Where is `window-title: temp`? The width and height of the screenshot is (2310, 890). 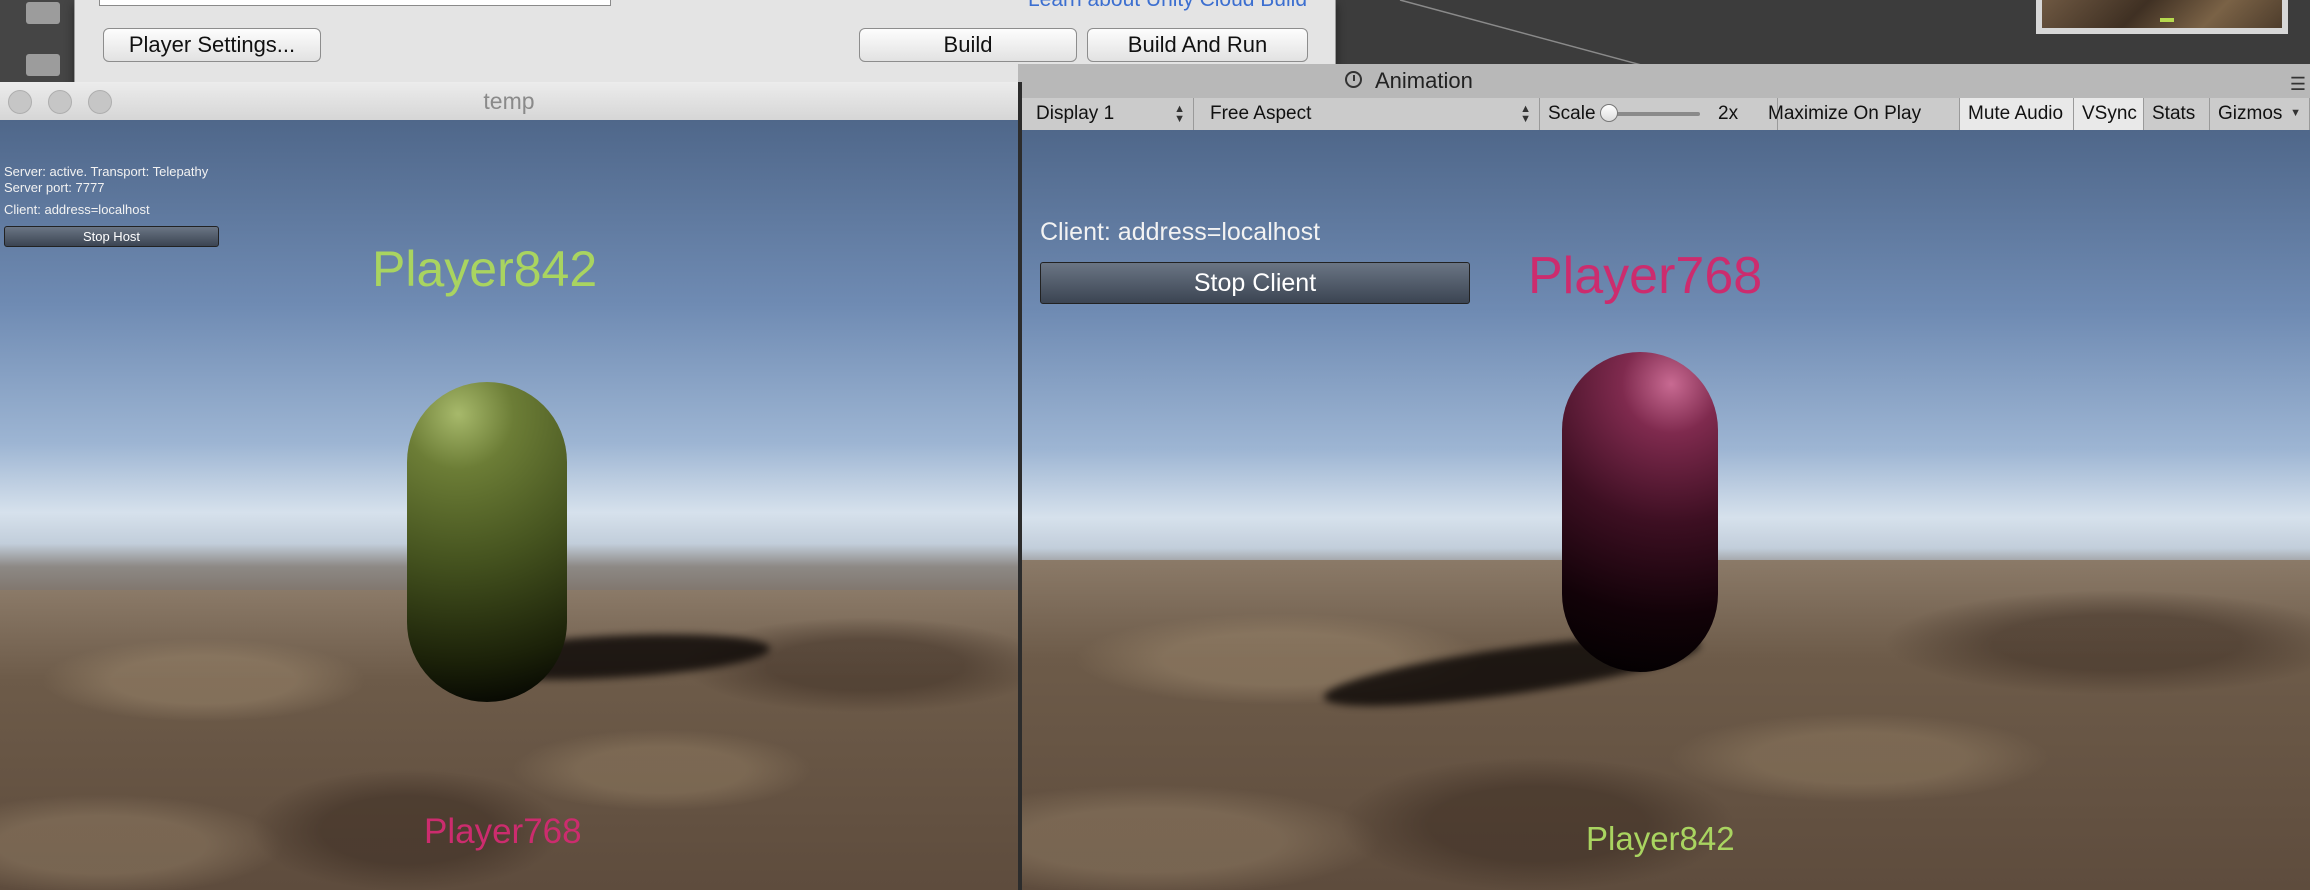 window-title: temp is located at coordinates (509, 100).